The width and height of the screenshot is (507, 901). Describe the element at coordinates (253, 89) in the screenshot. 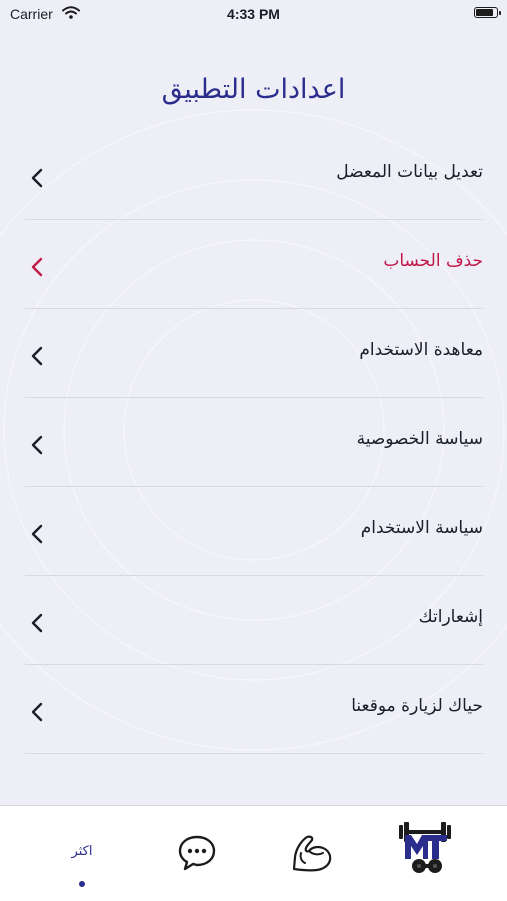

I see `page-title: اعدادات التطبيق` at that location.